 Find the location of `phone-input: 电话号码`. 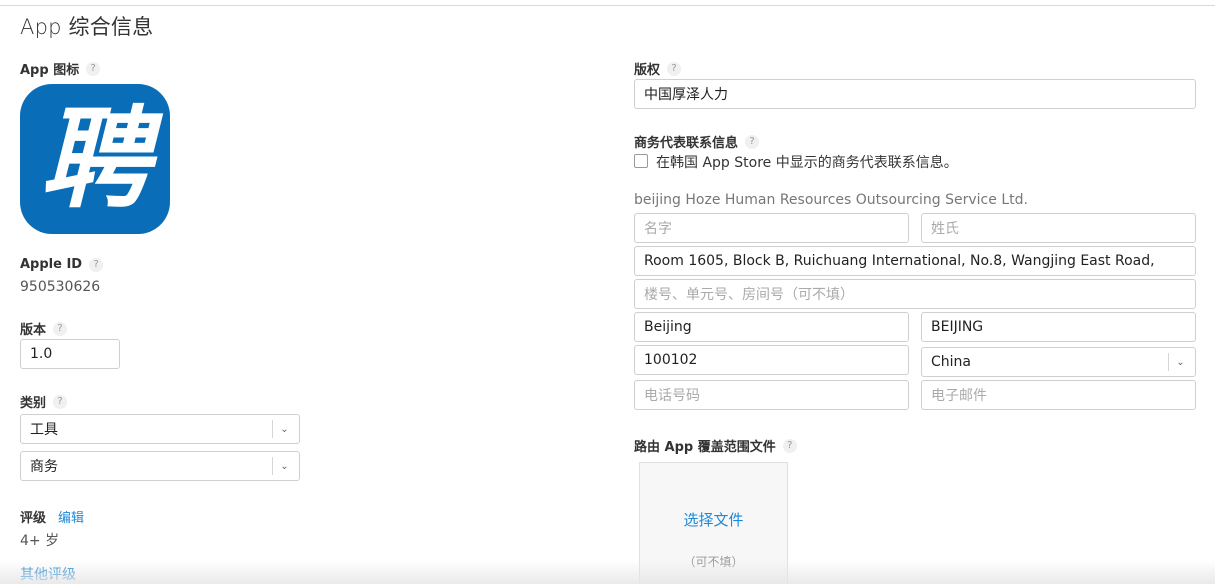

phone-input: 电话号码 is located at coordinates (771, 395).